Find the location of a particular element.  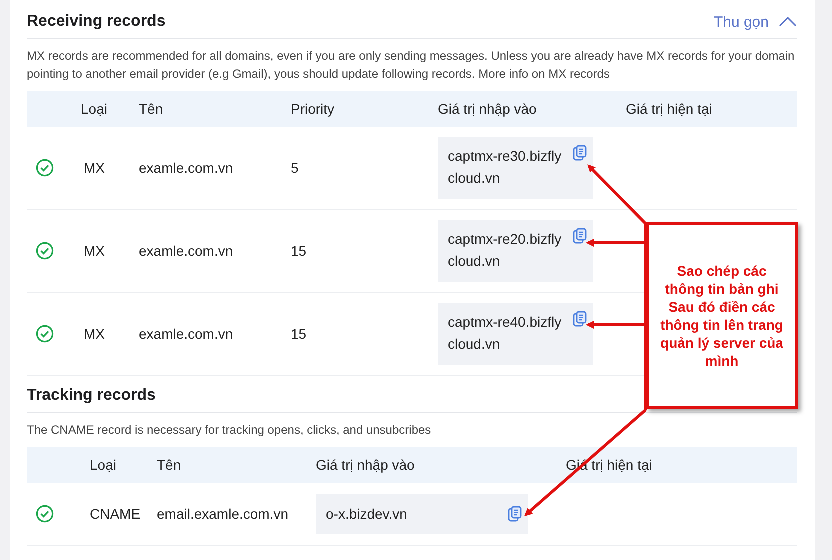

table-cell-text: CNAME is located at coordinates (116, 514).